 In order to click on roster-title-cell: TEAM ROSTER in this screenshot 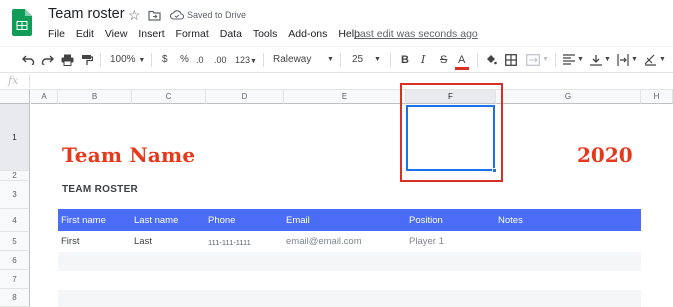, I will do `click(100, 189)`.